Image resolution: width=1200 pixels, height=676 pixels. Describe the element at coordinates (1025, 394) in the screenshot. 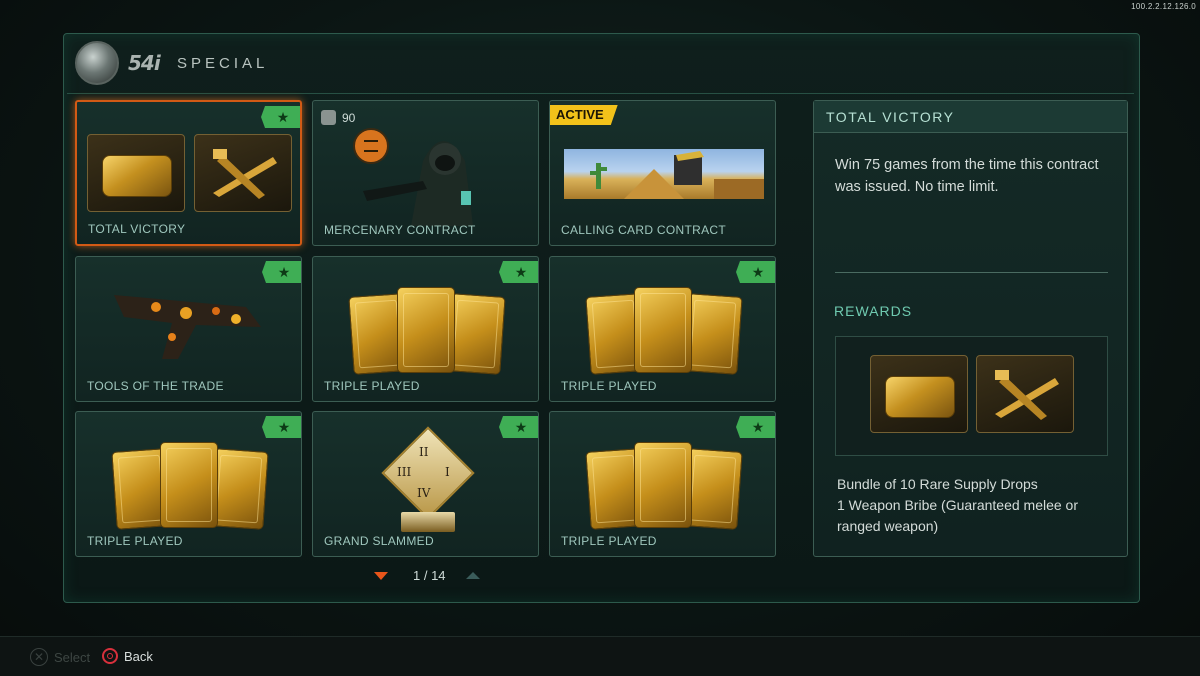

I see `weapon-bribe-reward-icon` at that location.